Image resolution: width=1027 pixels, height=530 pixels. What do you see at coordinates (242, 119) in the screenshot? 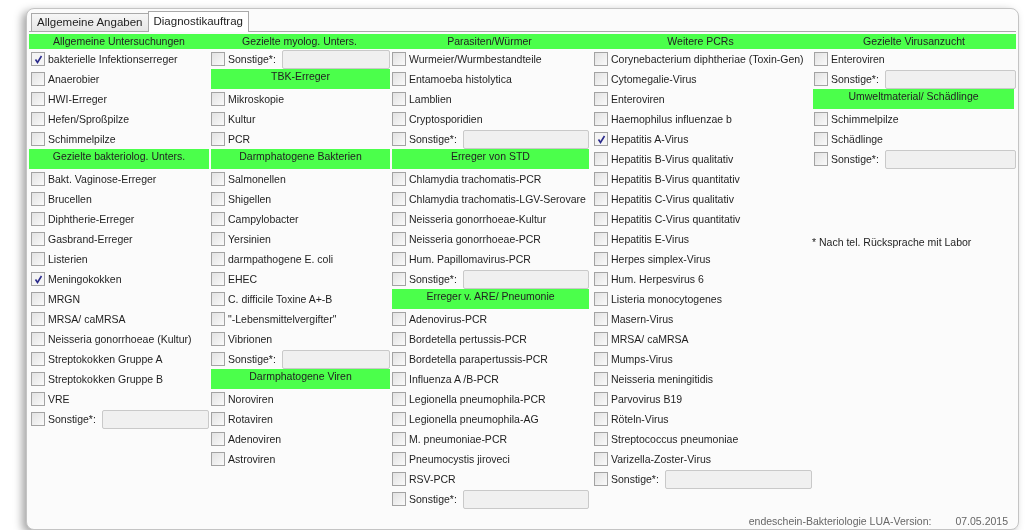
I see `checkbox-label: Kultur` at bounding box center [242, 119].